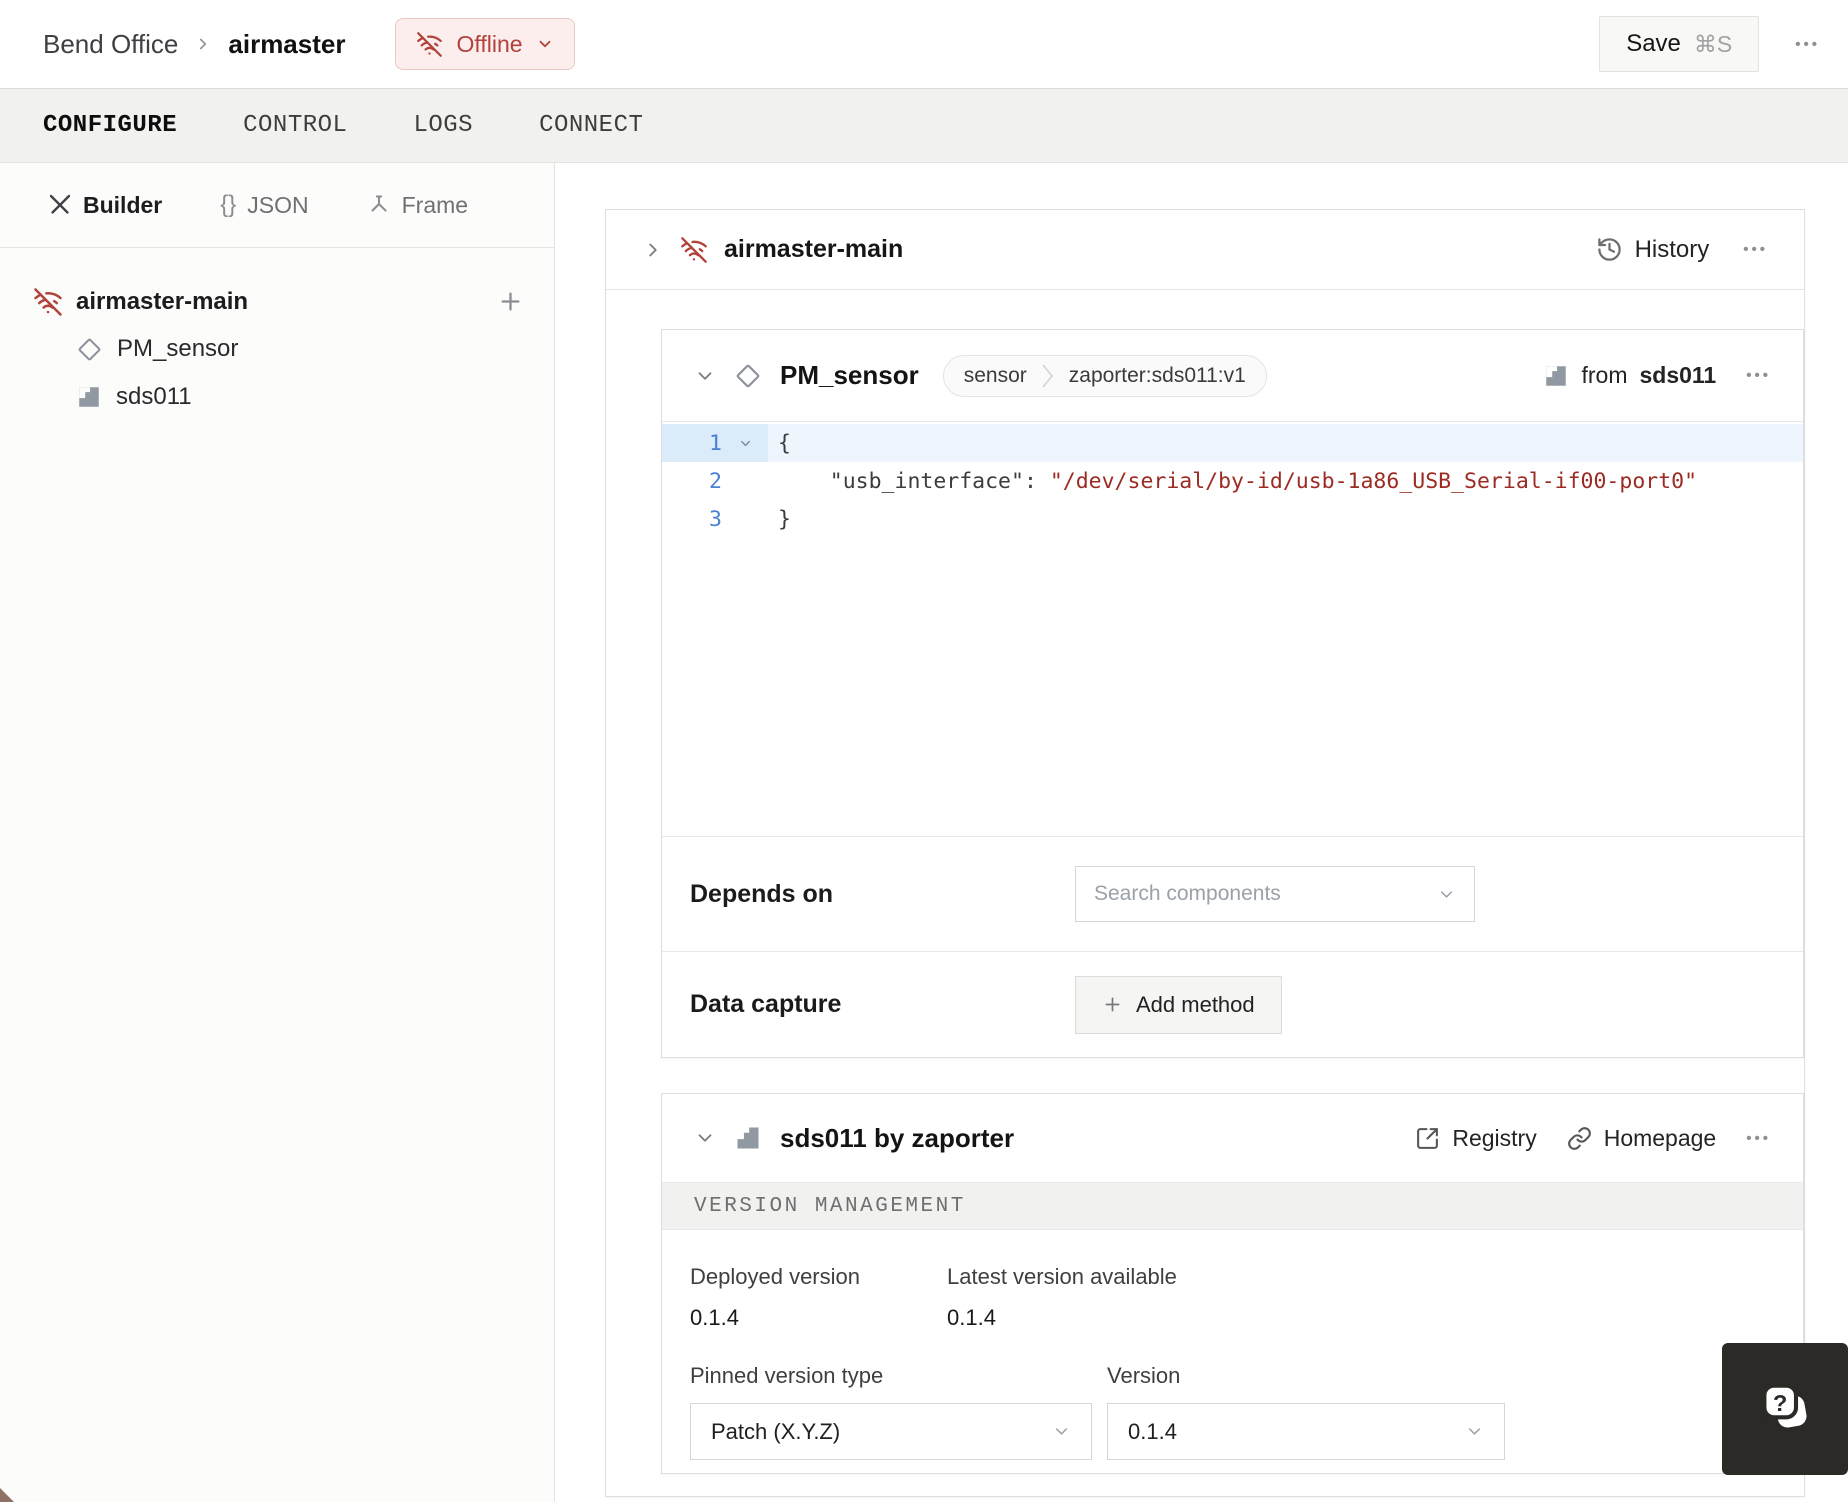 The width and height of the screenshot is (1848, 1502). I want to click on line-number: 2, so click(715, 481).